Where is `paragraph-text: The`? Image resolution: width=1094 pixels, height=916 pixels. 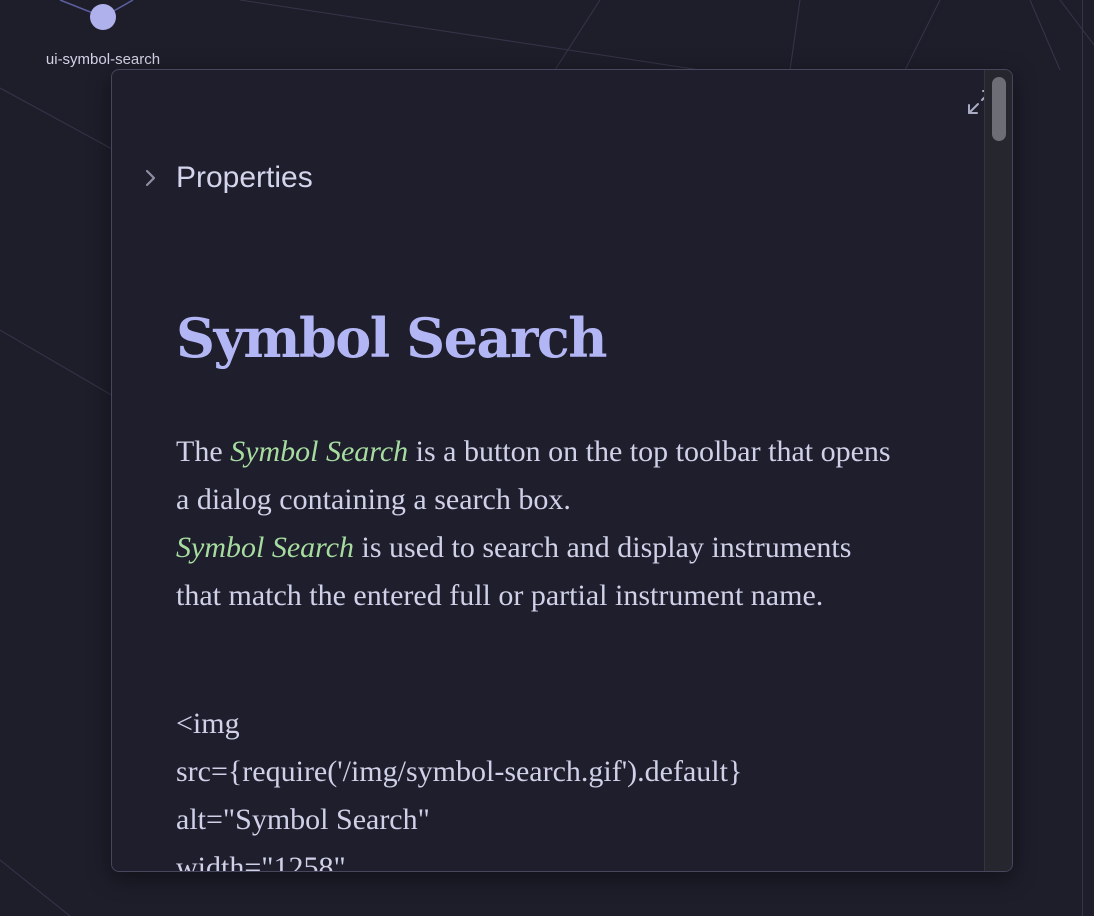 paragraph-text: The is located at coordinates (203, 451).